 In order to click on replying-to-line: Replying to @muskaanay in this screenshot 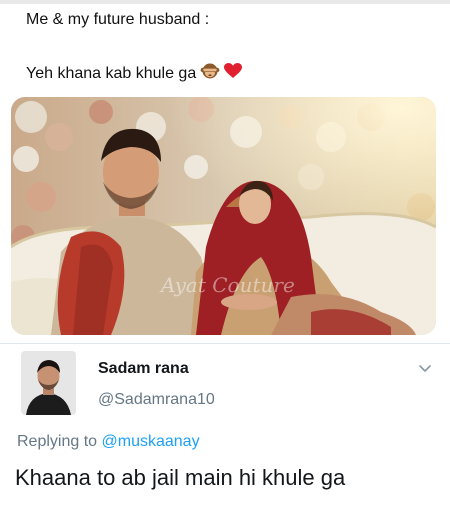, I will do `click(108, 442)`.